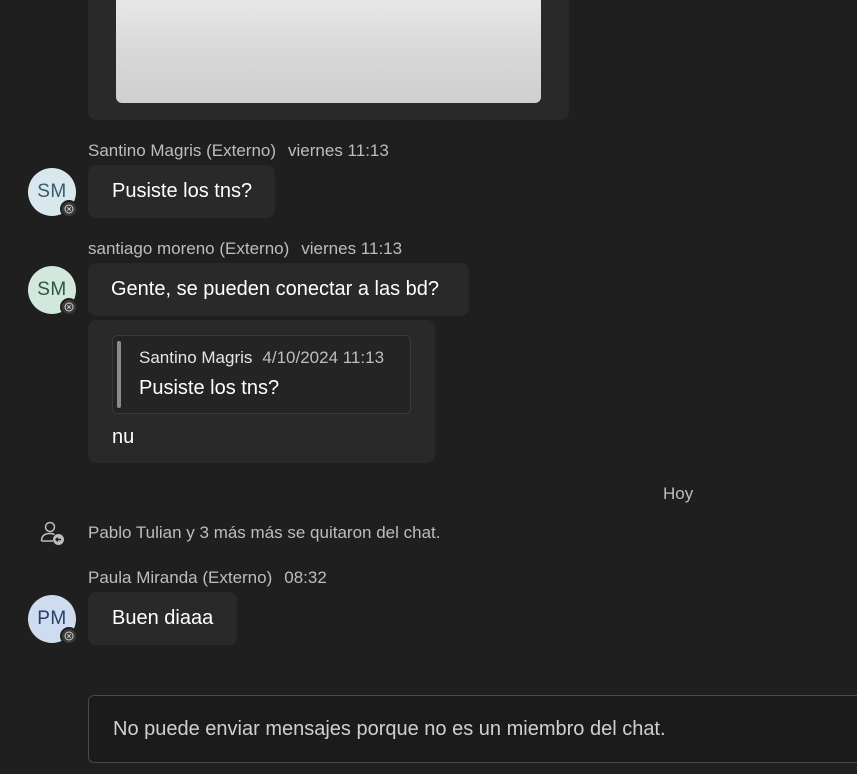  Describe the element at coordinates (189, 248) in the screenshot. I see `message-author: santiago moreno (Externo)` at that location.